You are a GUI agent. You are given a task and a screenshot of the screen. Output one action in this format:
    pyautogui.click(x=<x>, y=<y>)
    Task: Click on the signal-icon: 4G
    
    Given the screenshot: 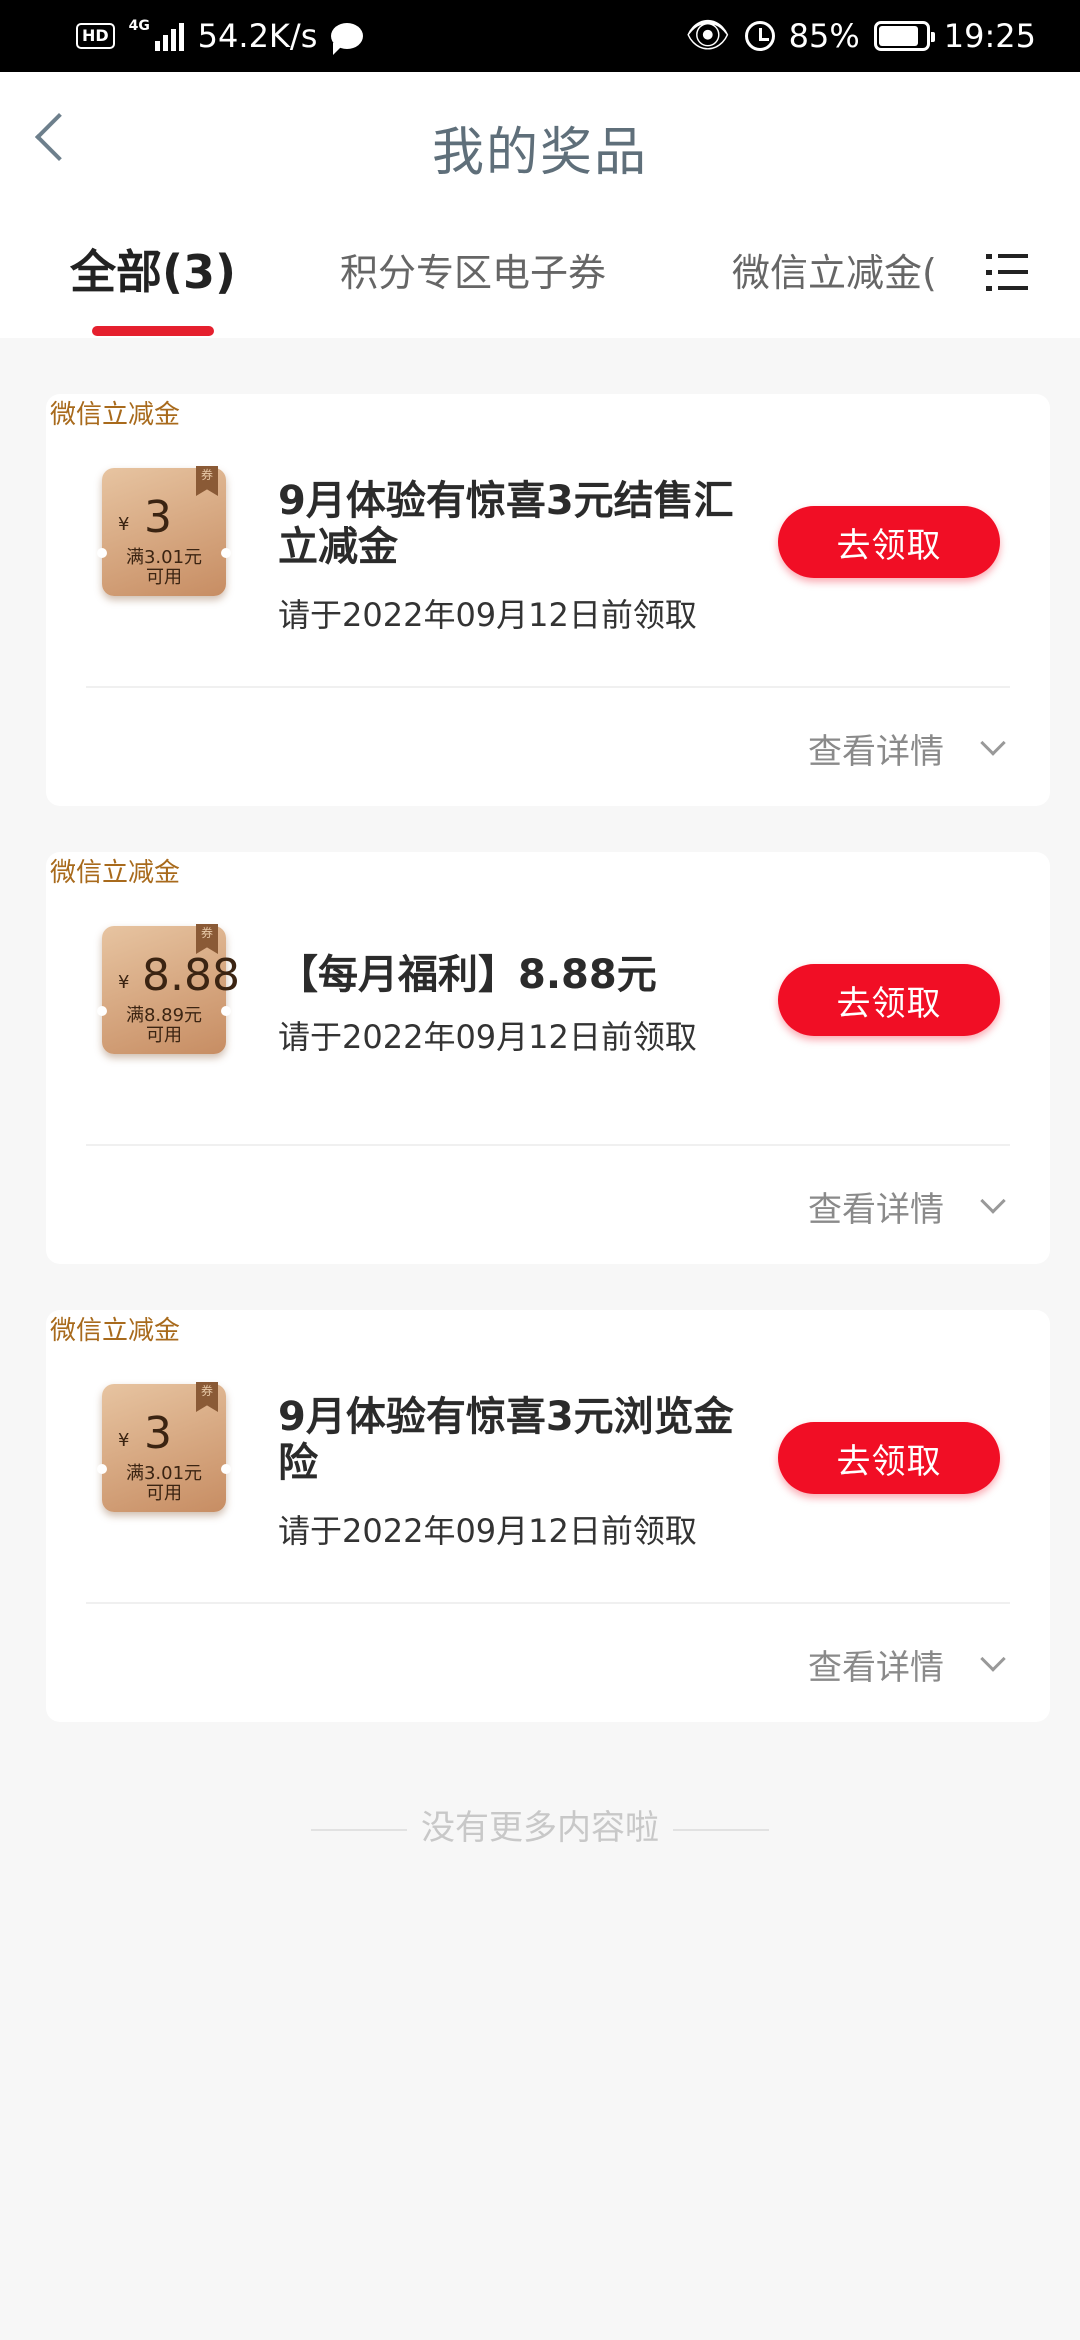 What is the action you would take?
    pyautogui.click(x=156, y=34)
    